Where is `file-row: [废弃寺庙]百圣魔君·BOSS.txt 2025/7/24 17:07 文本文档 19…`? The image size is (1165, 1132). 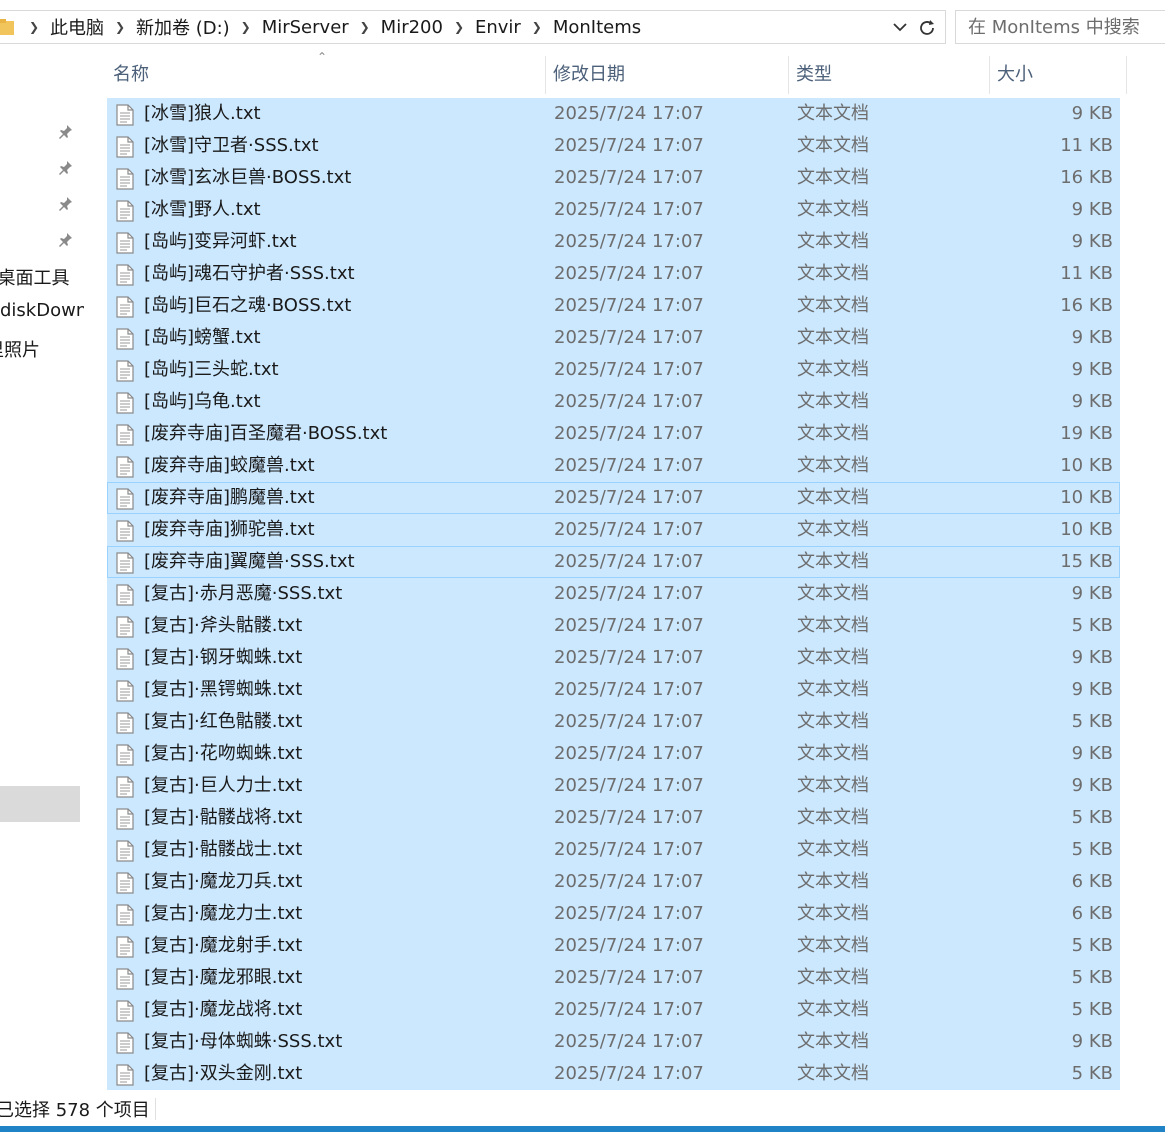
file-row: [废弃寺庙]百圣魔君·BOSS.txt 2025/7/24 17:07 文本文档 19… is located at coordinates (613, 434).